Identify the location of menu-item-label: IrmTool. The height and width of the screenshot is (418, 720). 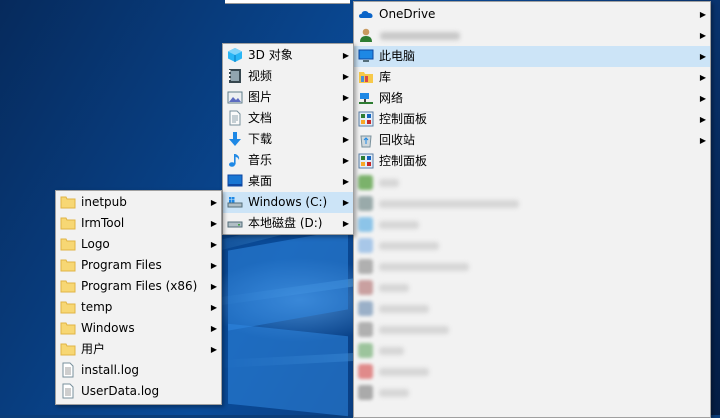
(103, 223).